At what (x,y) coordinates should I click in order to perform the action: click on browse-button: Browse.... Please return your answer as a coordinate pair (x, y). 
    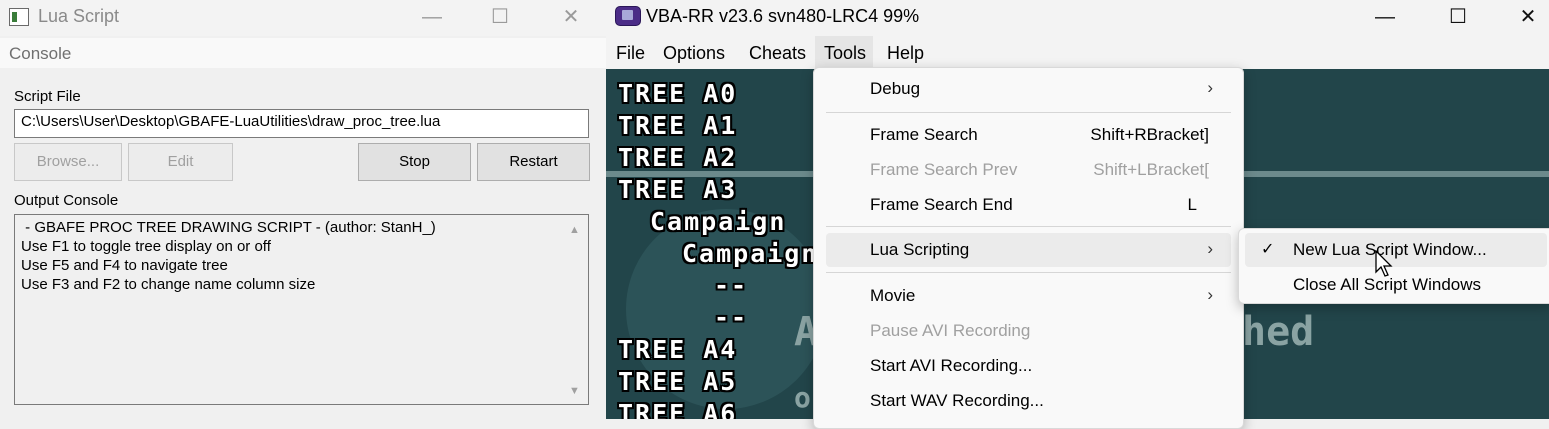
    Looking at the image, I should click on (68, 162).